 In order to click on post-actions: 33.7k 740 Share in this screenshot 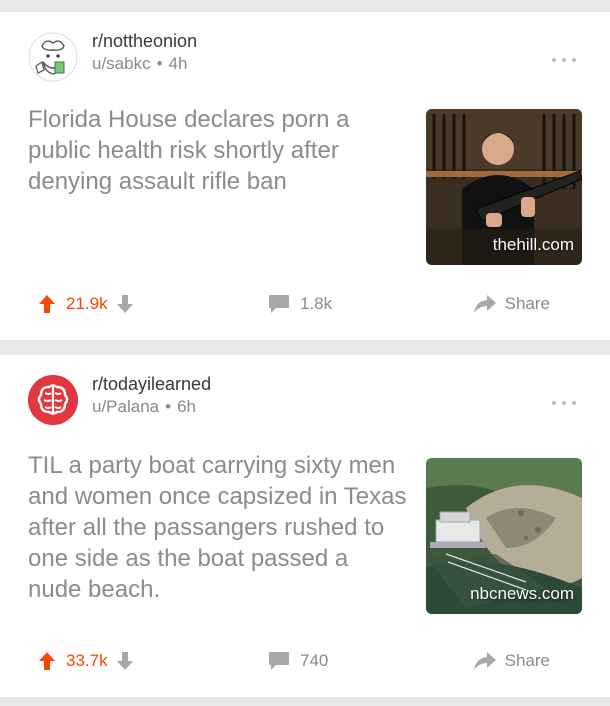, I will do `click(305, 661)`.